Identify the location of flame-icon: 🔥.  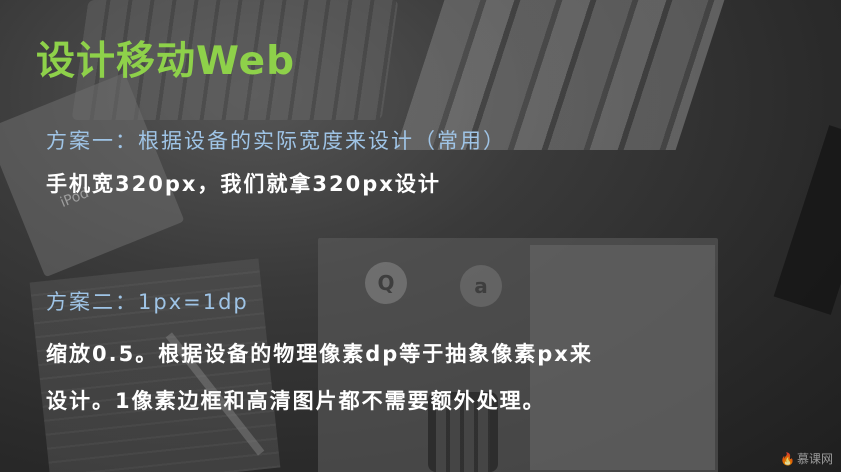
(787, 459).